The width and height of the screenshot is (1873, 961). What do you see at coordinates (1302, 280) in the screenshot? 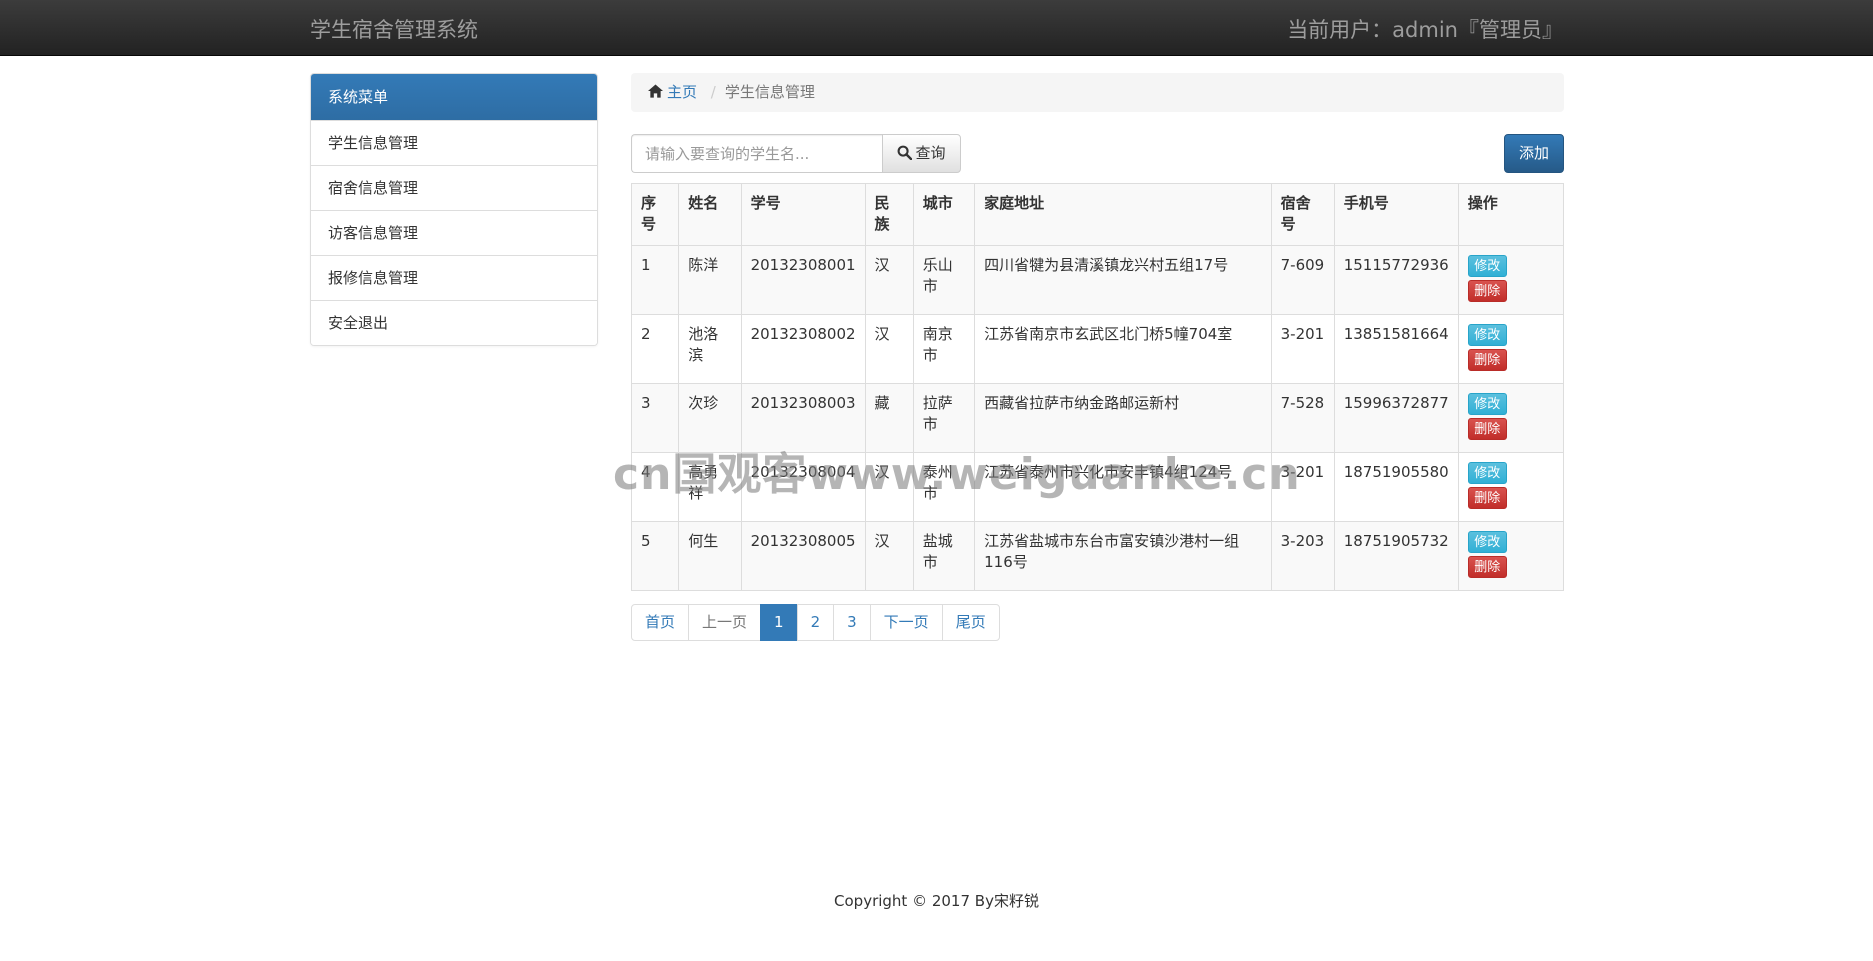
I see `cell-dorm: 7-609` at bounding box center [1302, 280].